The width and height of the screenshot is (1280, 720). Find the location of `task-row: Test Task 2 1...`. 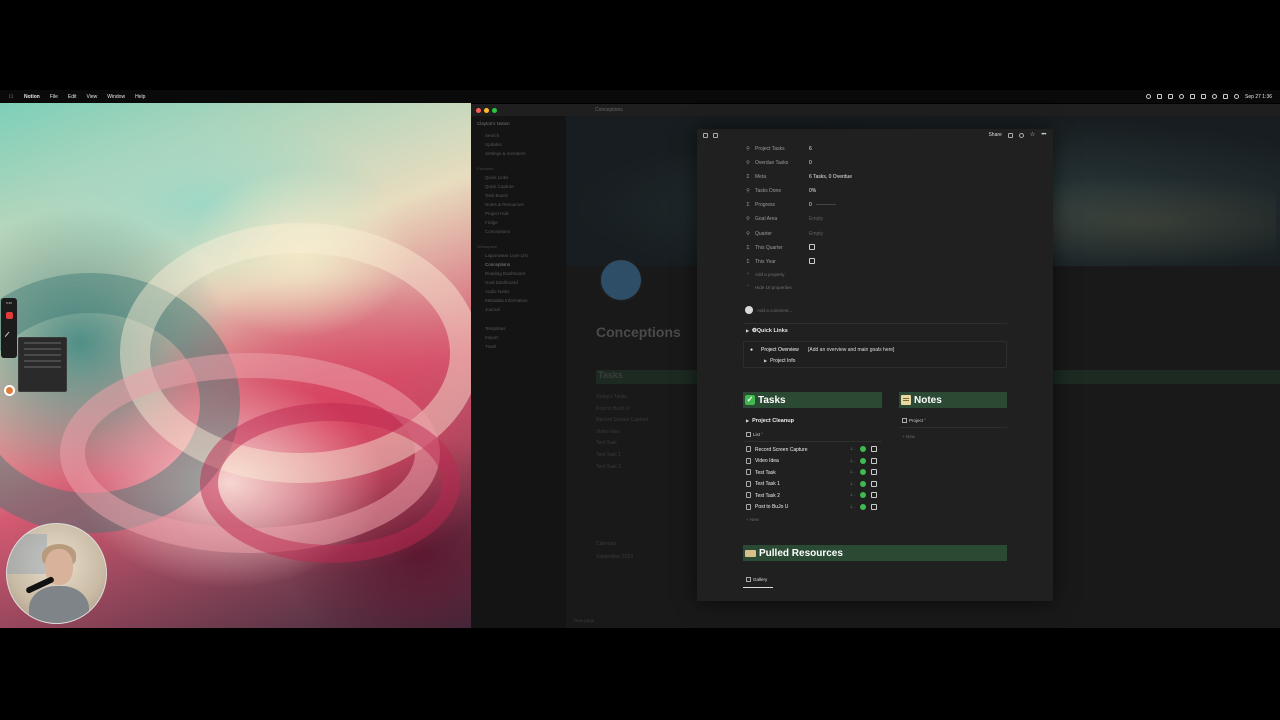

task-row: Test Task 2 1... is located at coordinates (812, 497).